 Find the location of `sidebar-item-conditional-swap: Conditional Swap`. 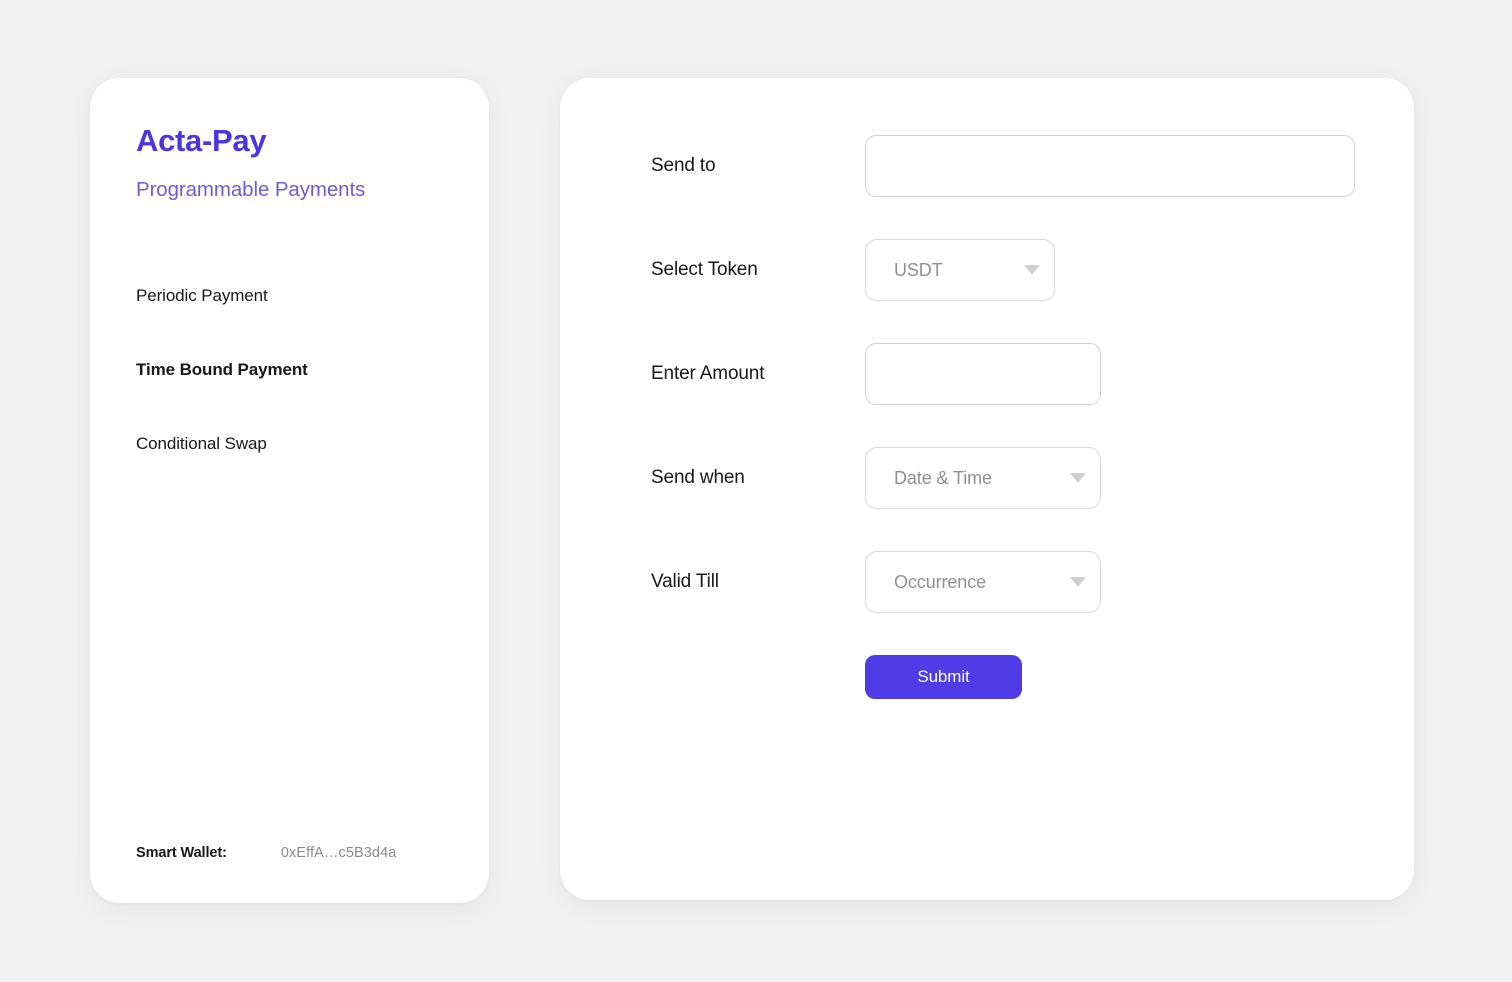

sidebar-item-conditional-swap: Conditional Swap is located at coordinates (201, 444).